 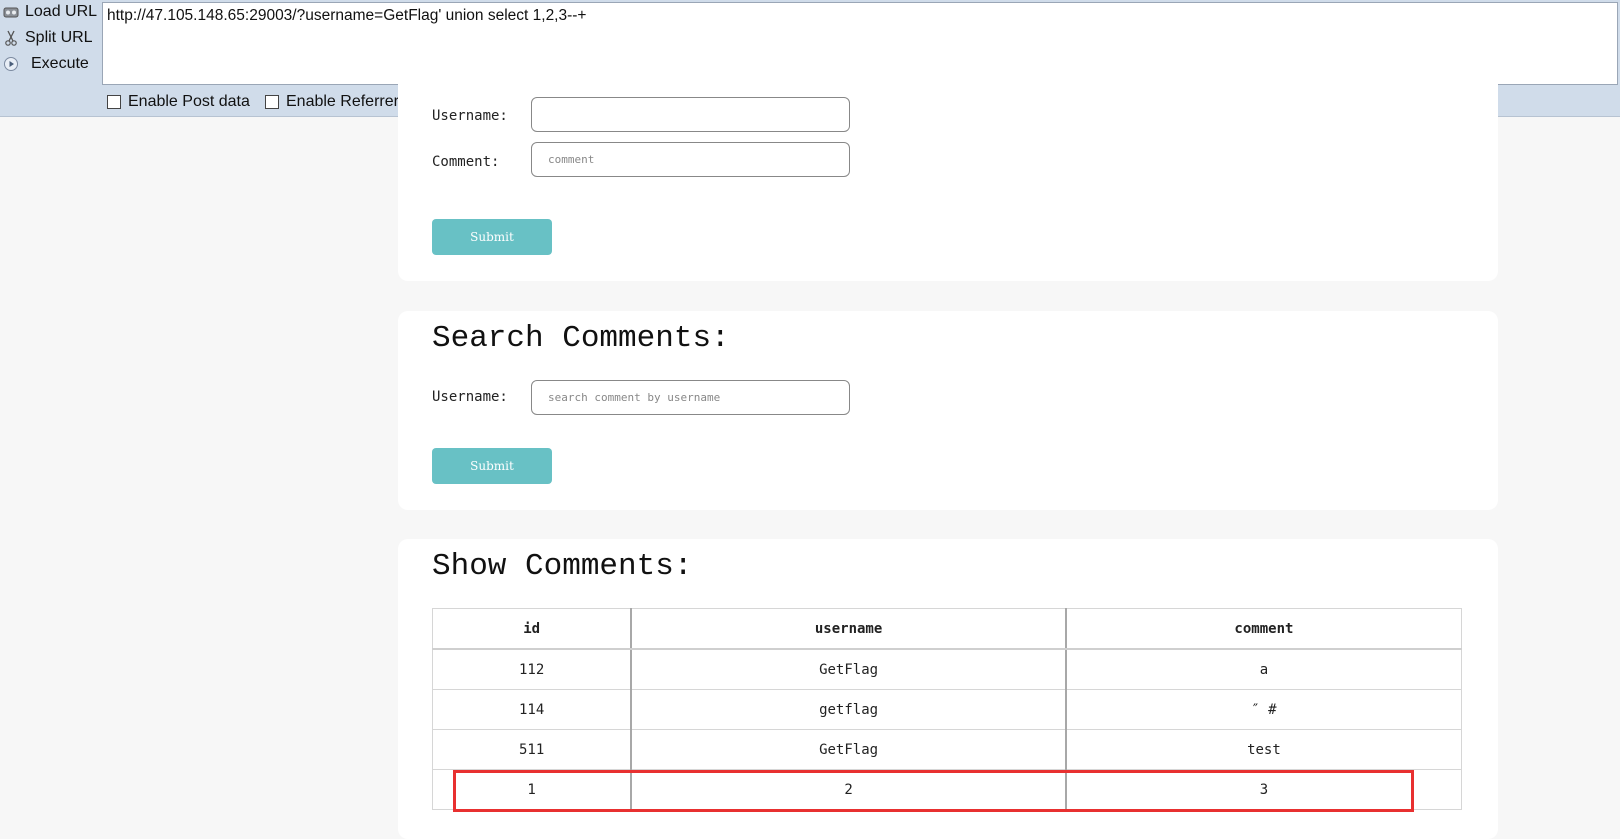 I want to click on split-url-button: Split URL, so click(x=50, y=38).